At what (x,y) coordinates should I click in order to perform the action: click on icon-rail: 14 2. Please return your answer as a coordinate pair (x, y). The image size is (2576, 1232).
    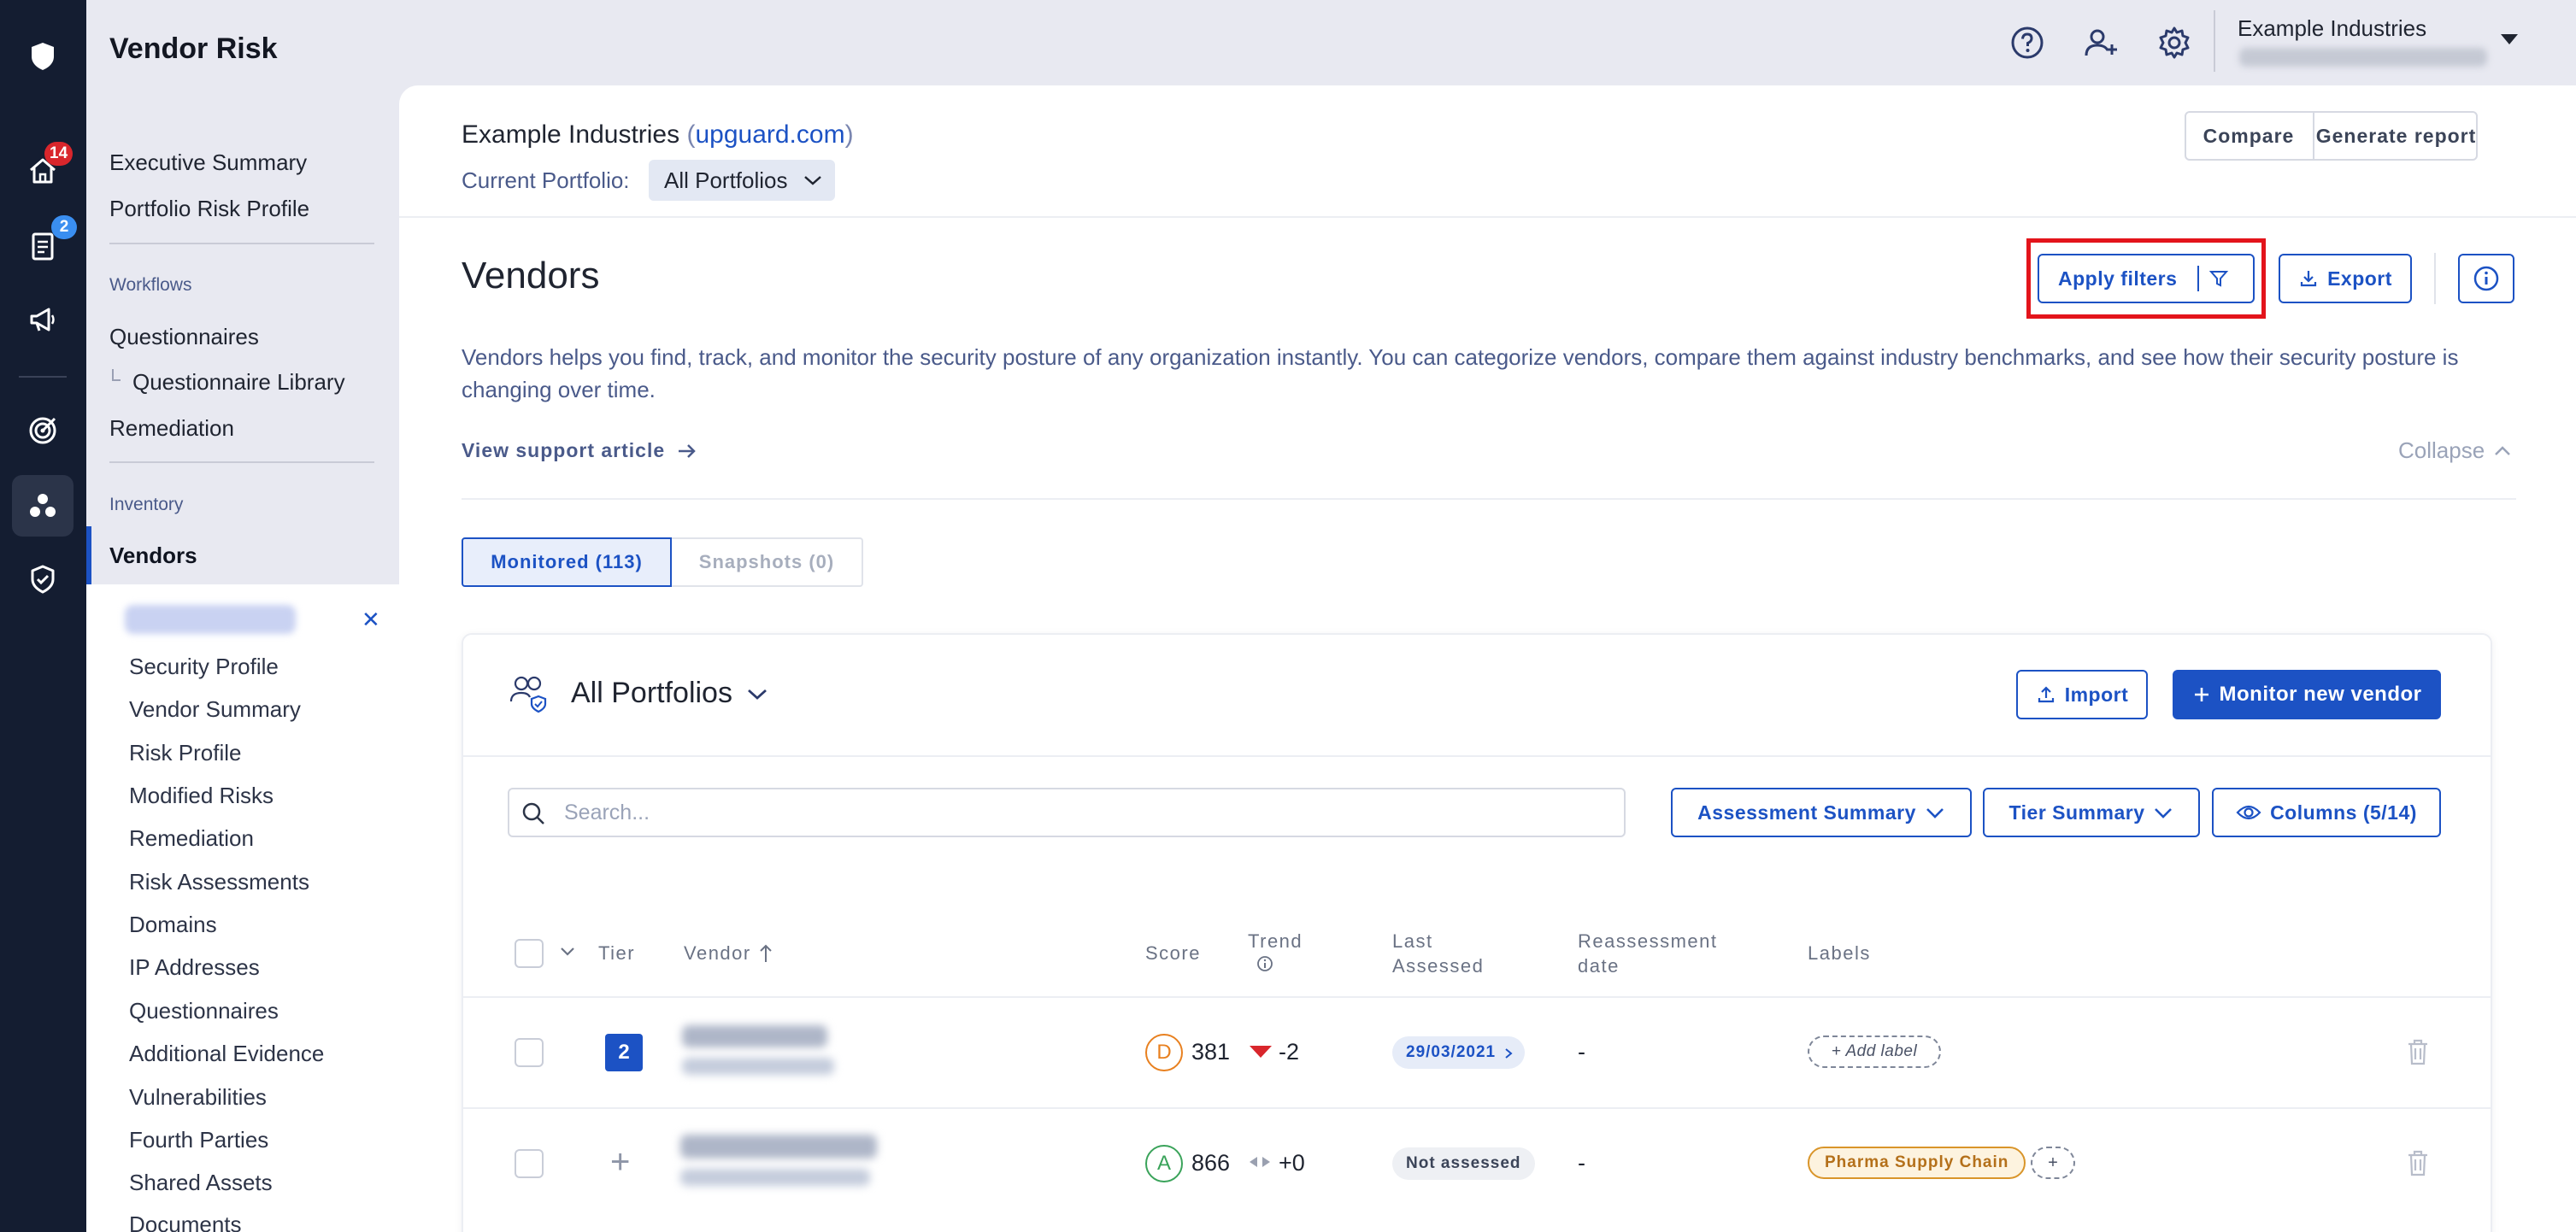
    Looking at the image, I should click on (43, 616).